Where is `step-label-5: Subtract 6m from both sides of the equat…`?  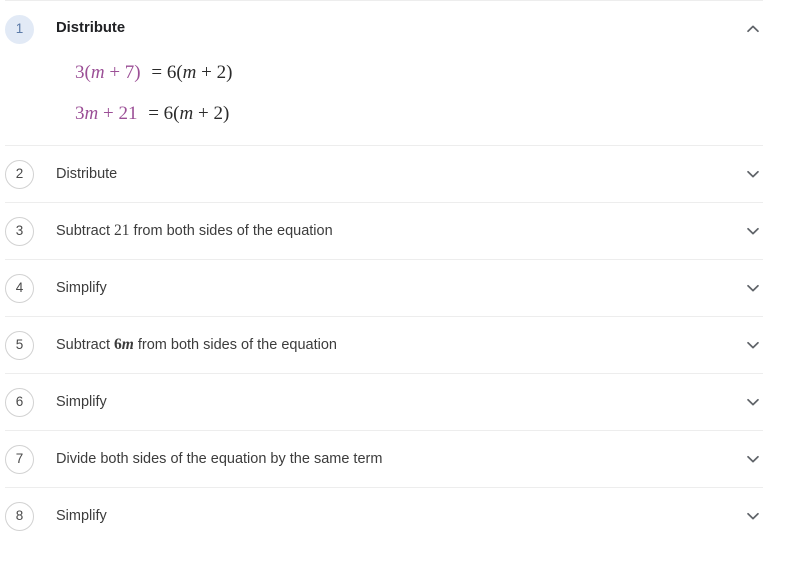 step-label-5: Subtract 6m from both sides of the equat… is located at coordinates (399, 345).